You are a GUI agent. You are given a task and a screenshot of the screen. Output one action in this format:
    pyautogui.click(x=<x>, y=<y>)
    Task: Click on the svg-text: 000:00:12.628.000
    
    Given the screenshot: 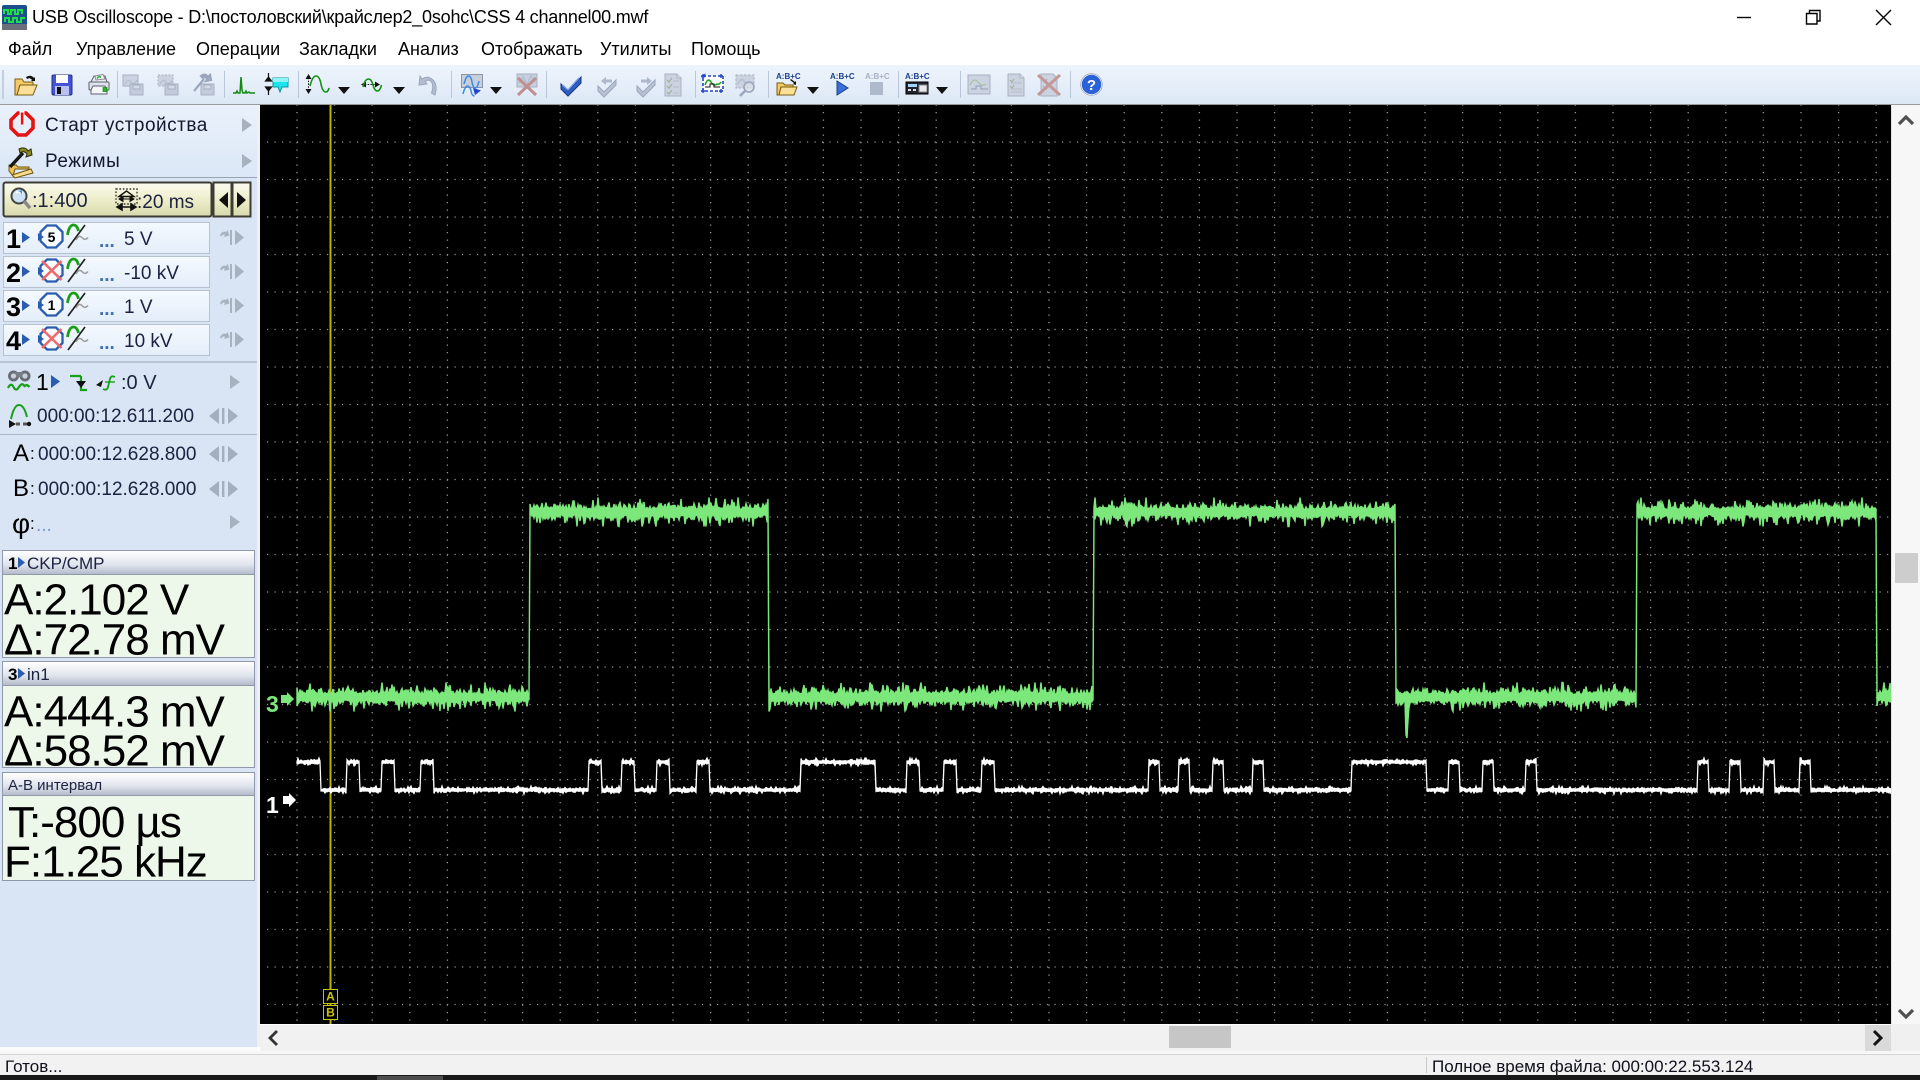 What is the action you would take?
    pyautogui.click(x=117, y=489)
    